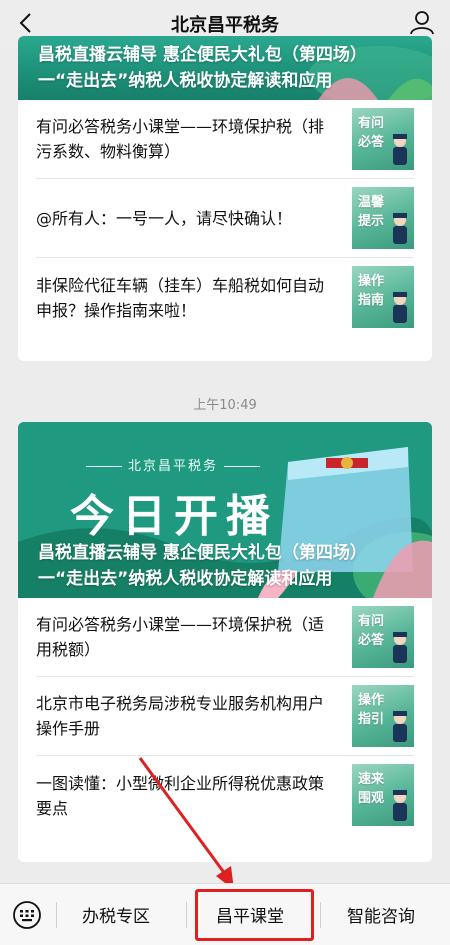 The image size is (450, 945). I want to click on banner-brand: 北京昌平税务, so click(173, 464).